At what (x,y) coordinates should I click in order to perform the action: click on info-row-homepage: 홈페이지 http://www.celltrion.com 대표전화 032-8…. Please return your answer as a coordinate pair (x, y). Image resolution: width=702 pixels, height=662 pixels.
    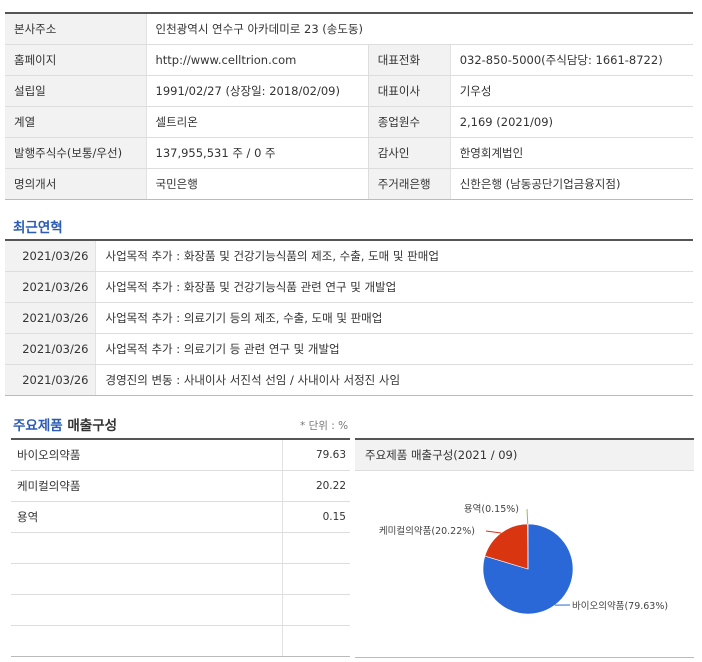
    Looking at the image, I should click on (349, 60).